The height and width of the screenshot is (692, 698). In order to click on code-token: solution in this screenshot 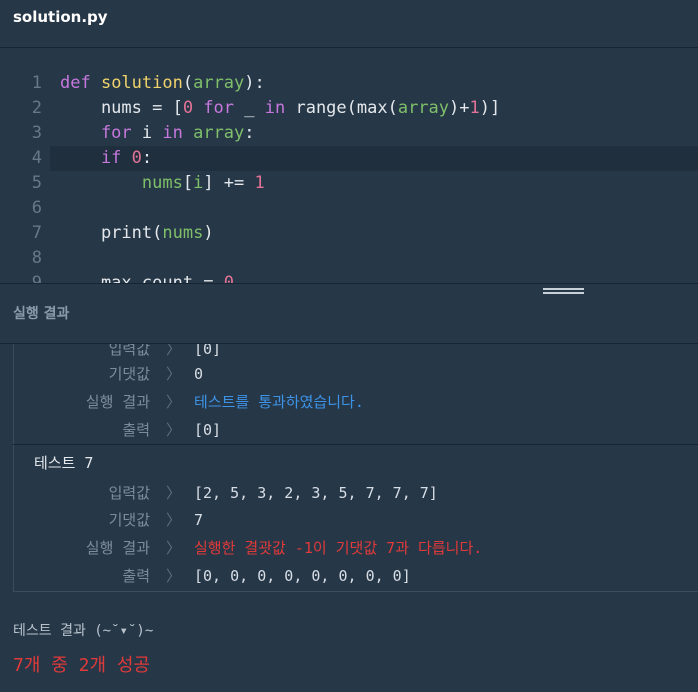, I will do `click(141, 83)`.